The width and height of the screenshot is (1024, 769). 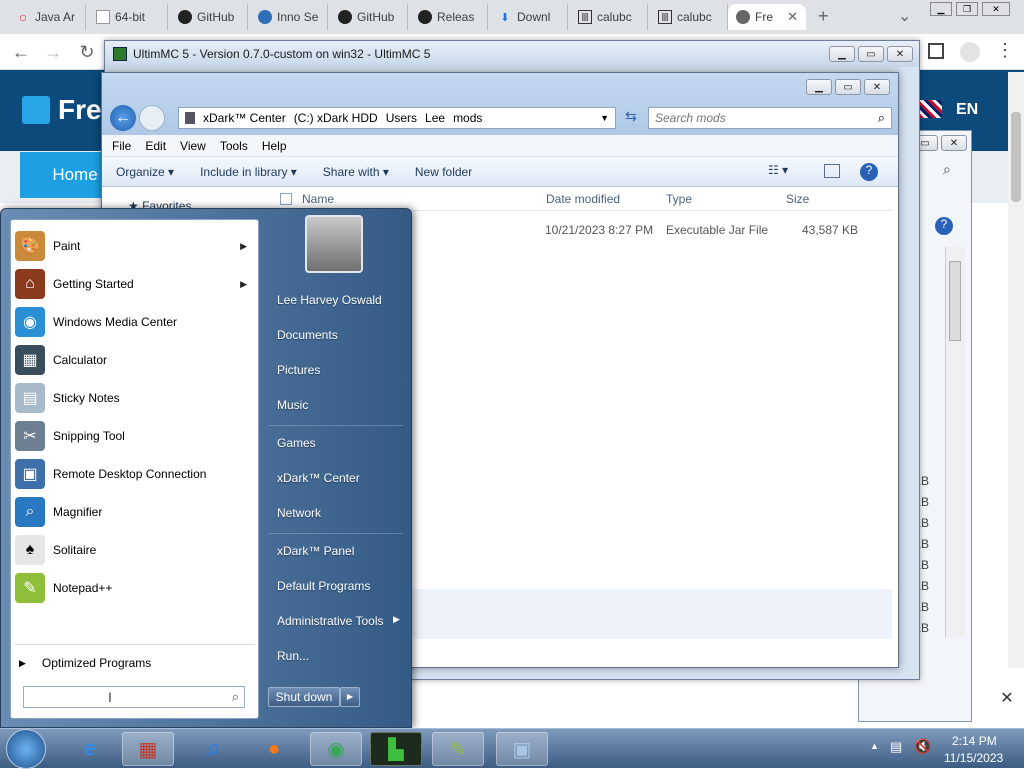 What do you see at coordinates (449, 17) in the screenshot?
I see `tab-5: Releas` at bounding box center [449, 17].